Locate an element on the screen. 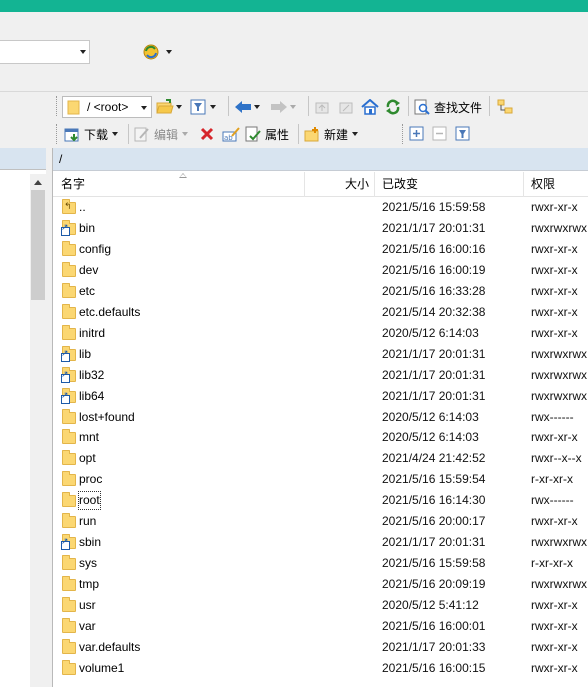 The width and height of the screenshot is (588, 687). file-row: sbin 2021/1/17 20:01:31 rwxrwxrwx is located at coordinates (320, 542).